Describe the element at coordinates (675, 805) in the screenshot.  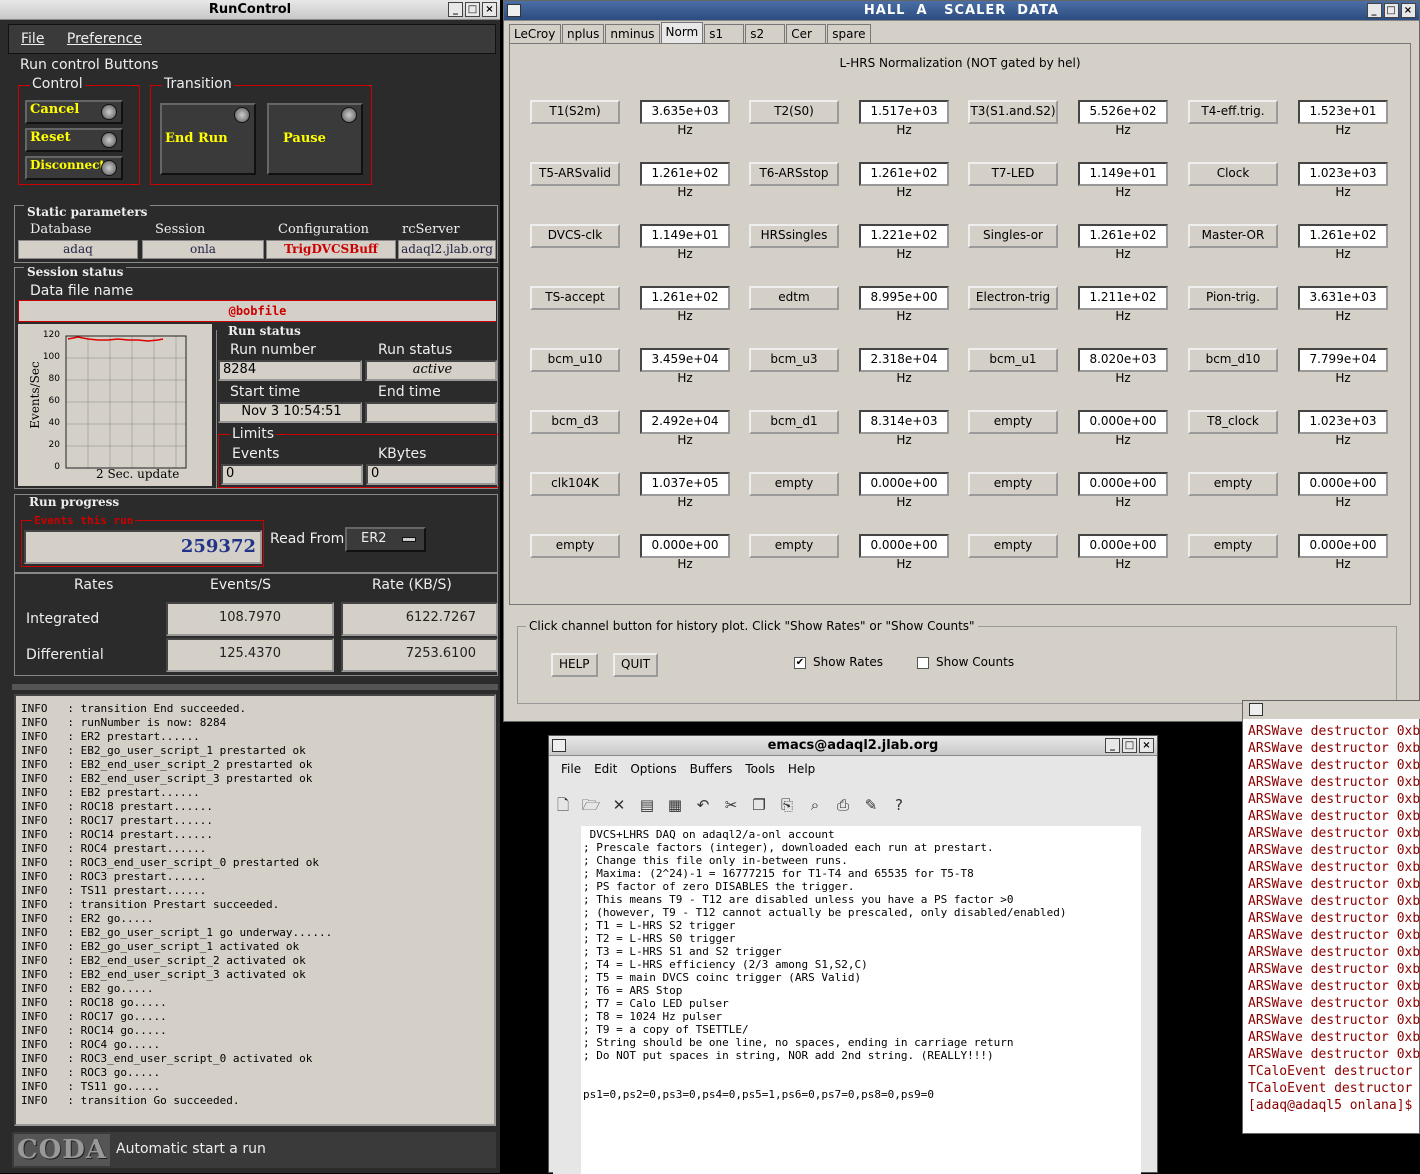
I see `save-as-icon: ▦` at that location.